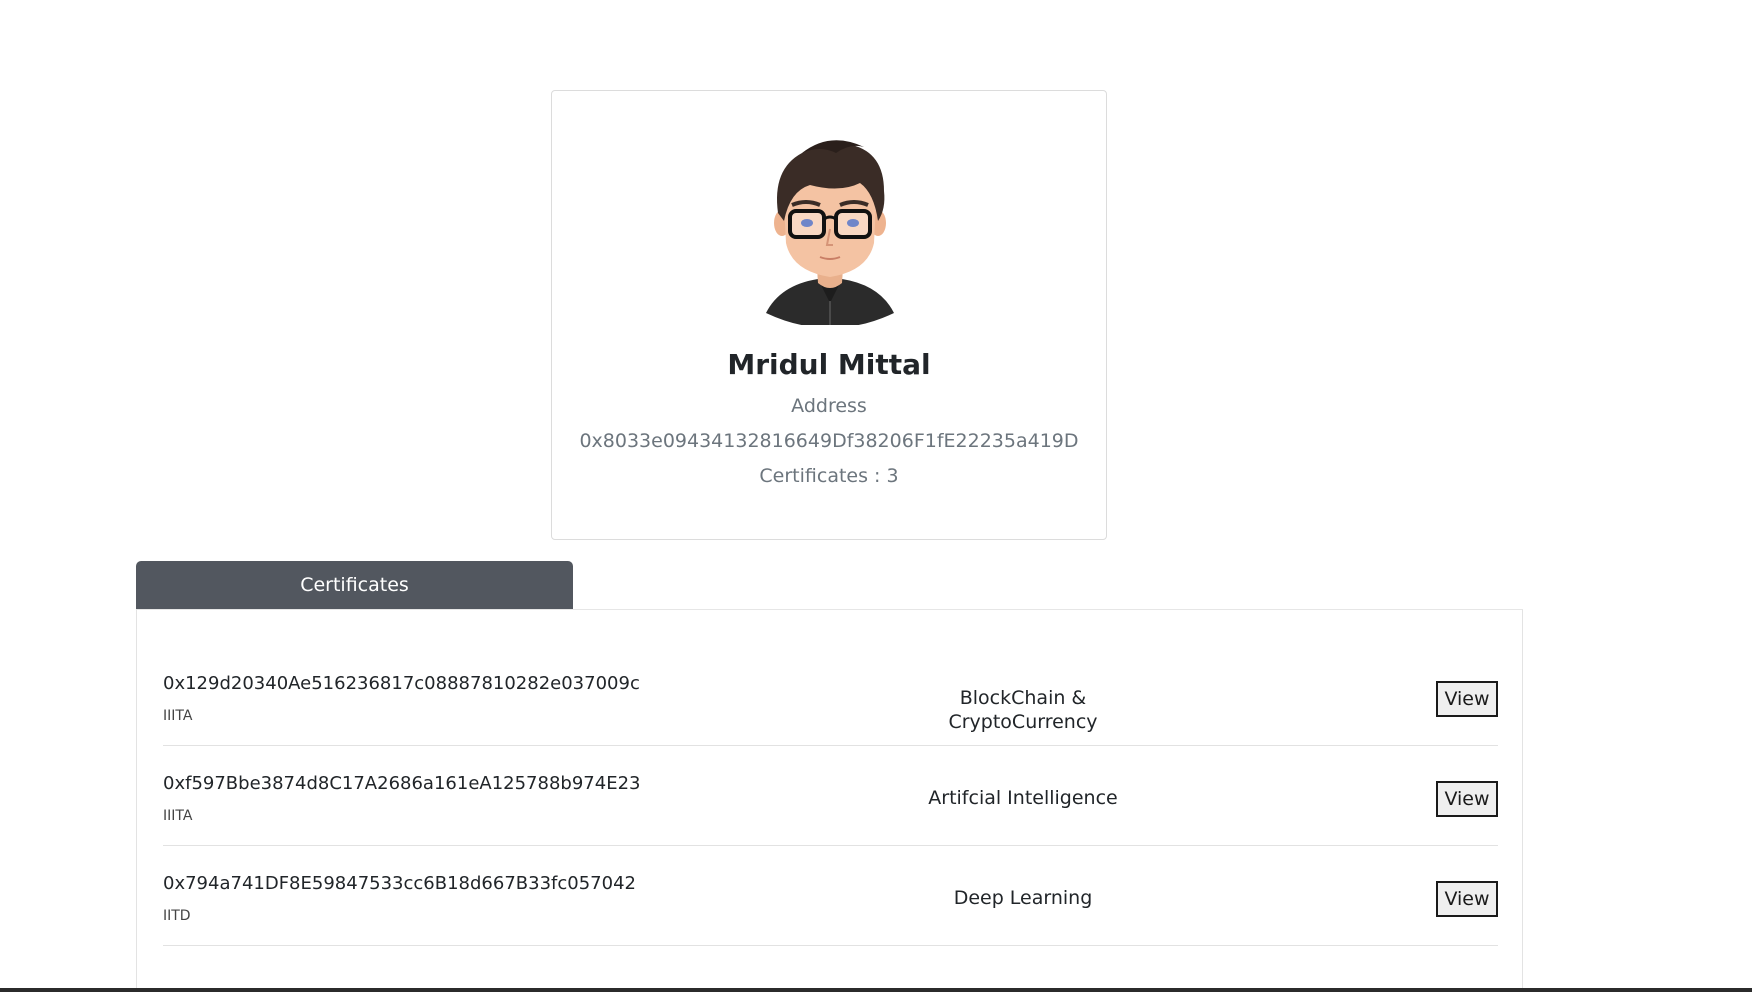  Describe the element at coordinates (829, 406) in the screenshot. I see `address-label: Address` at that location.